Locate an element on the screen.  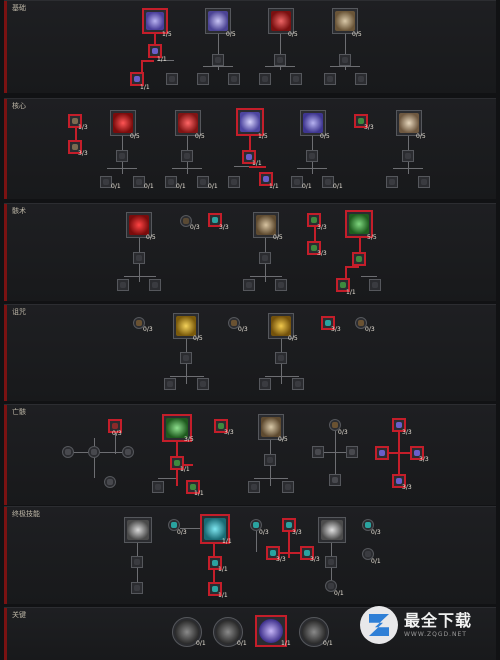
hemorrhage-icon is located at coordinates (281, 21).